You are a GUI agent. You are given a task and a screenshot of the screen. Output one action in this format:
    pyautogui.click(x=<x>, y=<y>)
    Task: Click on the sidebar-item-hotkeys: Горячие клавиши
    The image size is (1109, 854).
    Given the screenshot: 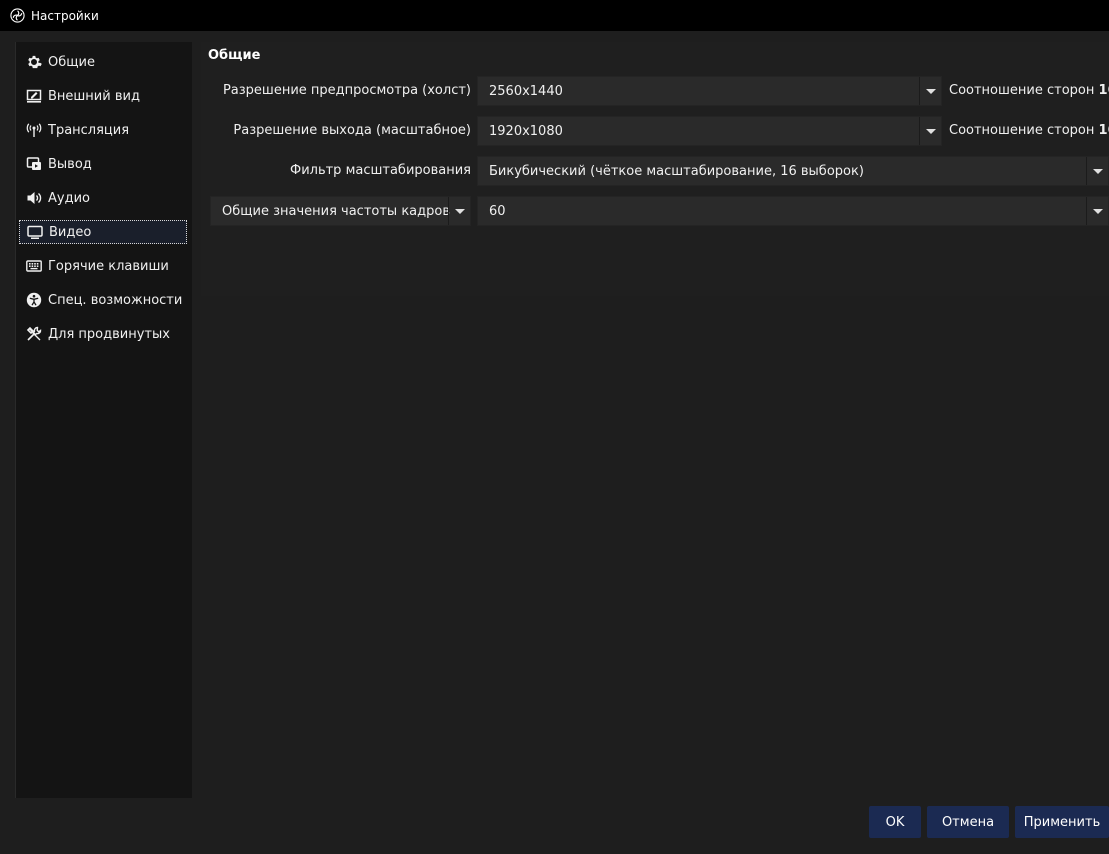 What is the action you would take?
    pyautogui.click(x=103, y=266)
    